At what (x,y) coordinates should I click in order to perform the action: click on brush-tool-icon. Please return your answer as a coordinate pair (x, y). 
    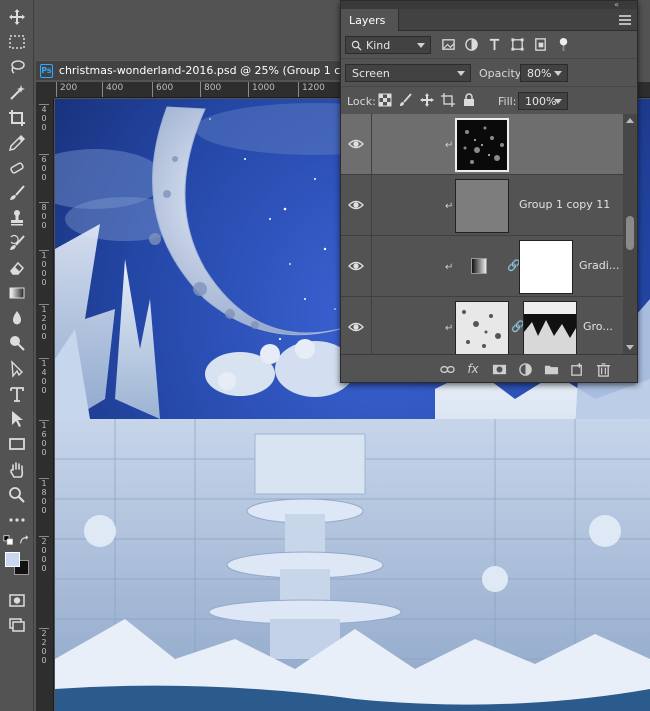
    Looking at the image, I should click on (17, 193).